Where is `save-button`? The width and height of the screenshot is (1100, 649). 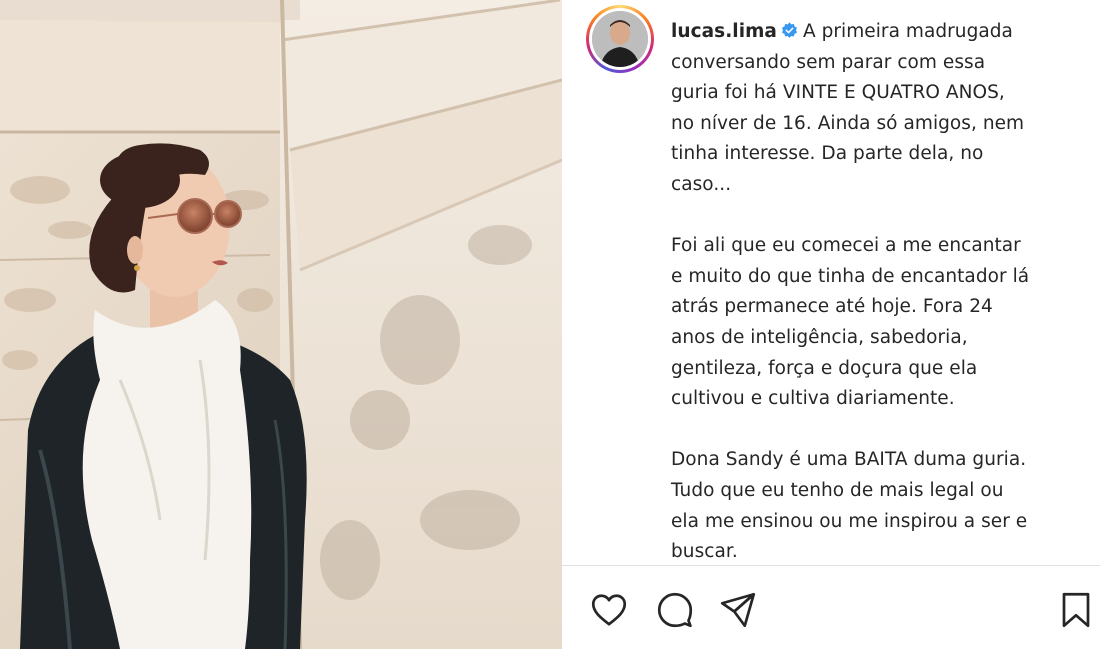 save-button is located at coordinates (1076, 610).